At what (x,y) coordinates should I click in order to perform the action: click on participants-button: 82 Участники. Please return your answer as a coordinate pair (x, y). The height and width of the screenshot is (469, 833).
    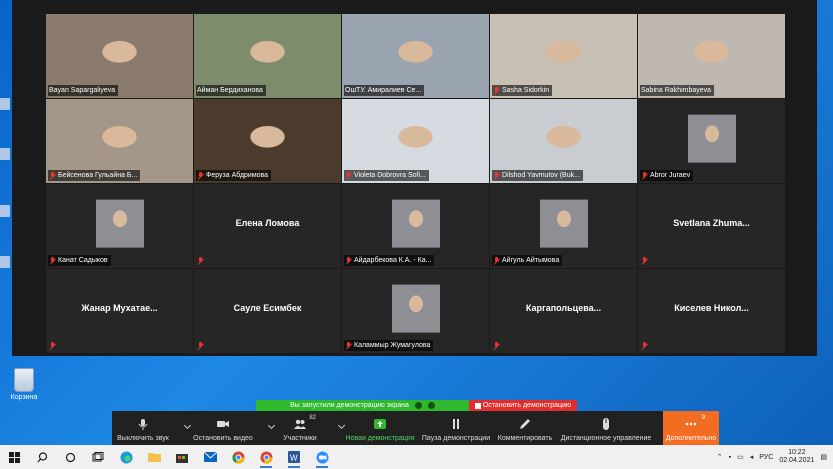
    Looking at the image, I should click on (300, 428).